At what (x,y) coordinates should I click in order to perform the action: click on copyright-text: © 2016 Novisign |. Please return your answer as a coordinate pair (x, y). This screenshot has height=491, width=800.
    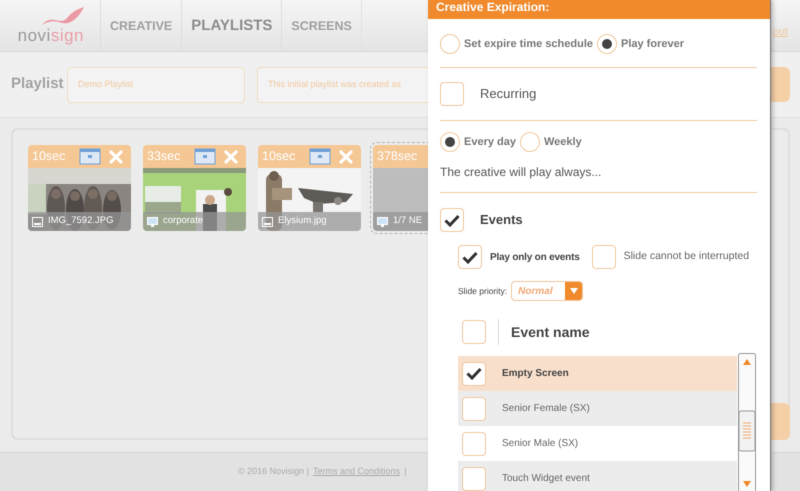
    Looking at the image, I should click on (274, 471).